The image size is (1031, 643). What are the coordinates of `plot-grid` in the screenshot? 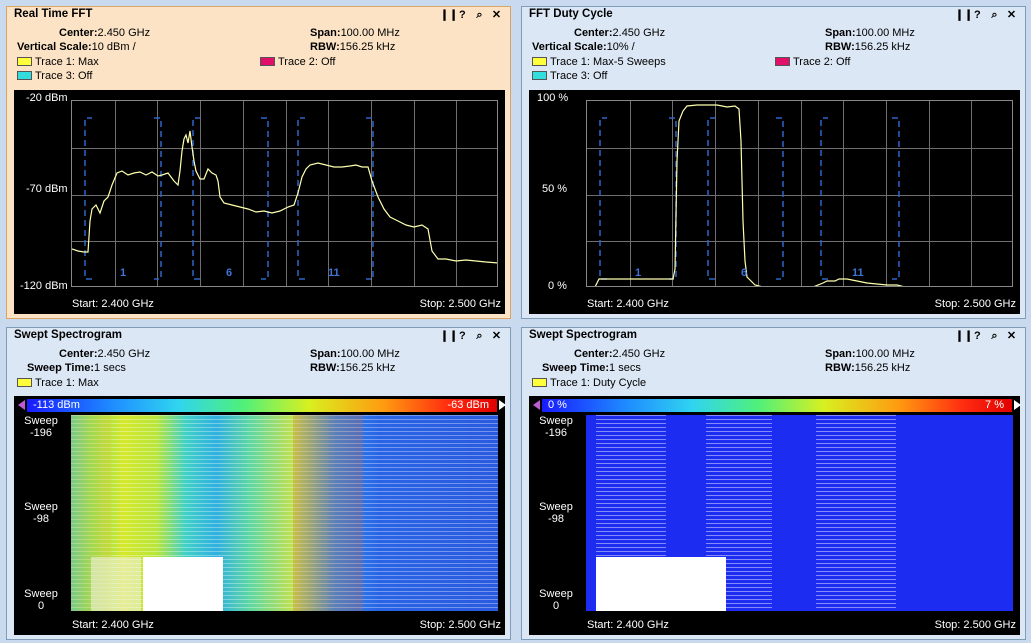 It's located at (284, 193).